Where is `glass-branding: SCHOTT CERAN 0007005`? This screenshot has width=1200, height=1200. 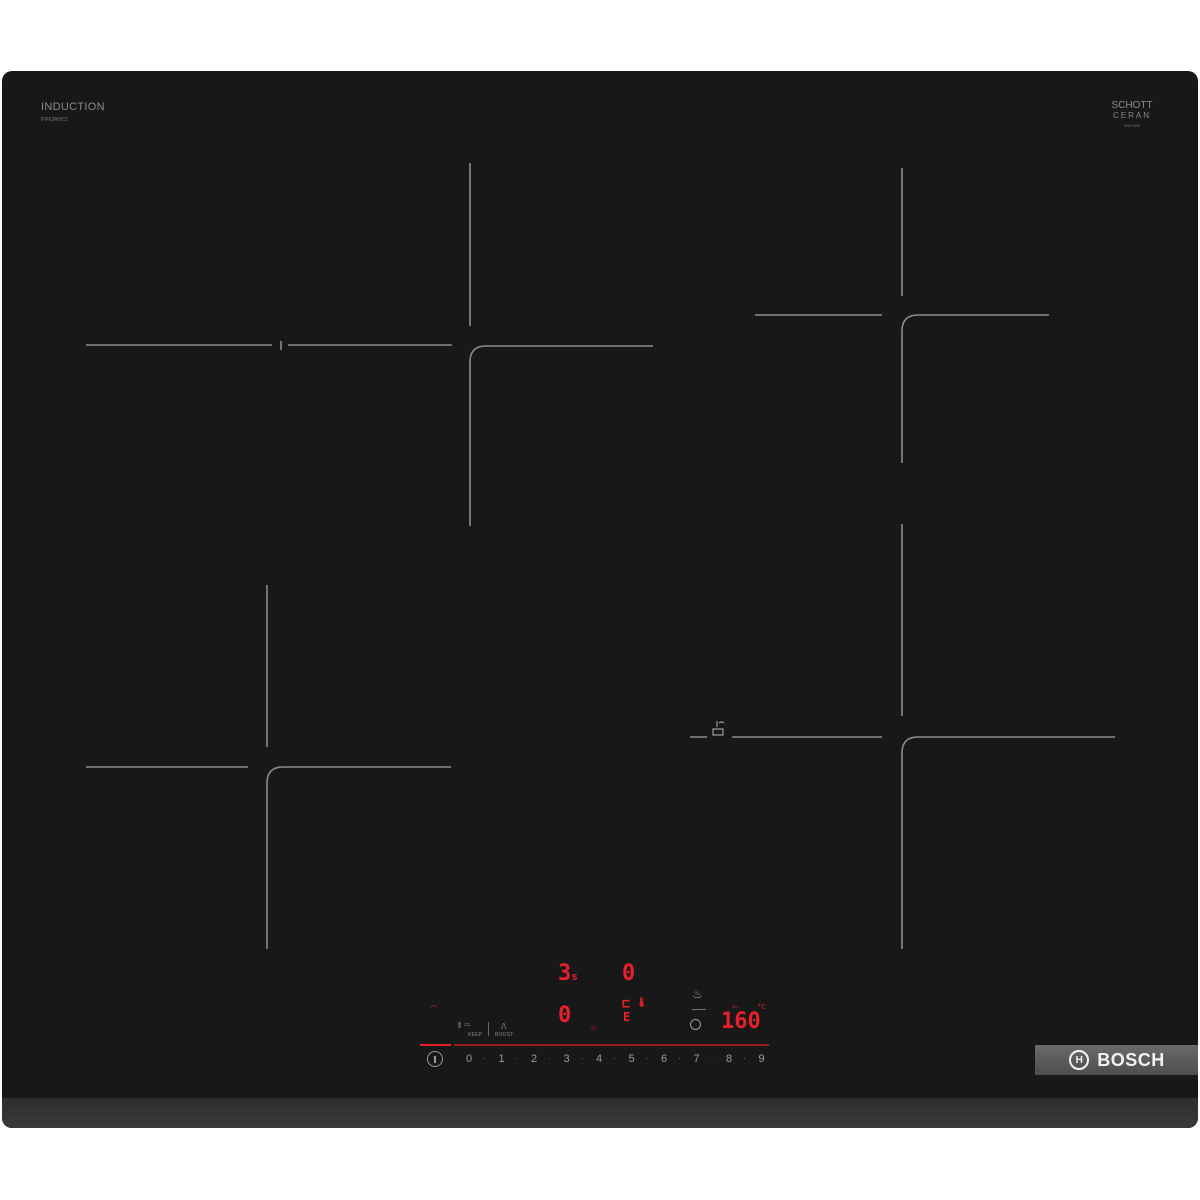 glass-branding: SCHOTT CERAN 0007005 is located at coordinates (1132, 114).